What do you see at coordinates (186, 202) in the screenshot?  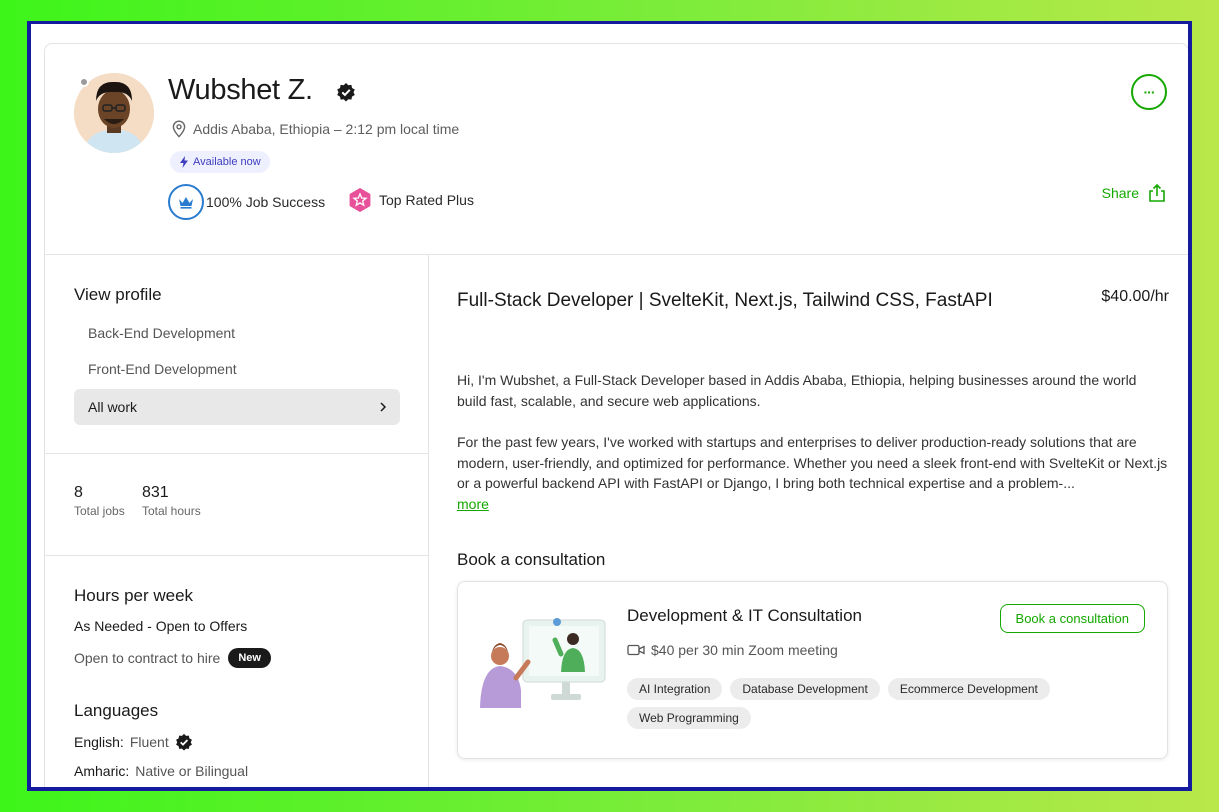 I see `crown-icon` at bounding box center [186, 202].